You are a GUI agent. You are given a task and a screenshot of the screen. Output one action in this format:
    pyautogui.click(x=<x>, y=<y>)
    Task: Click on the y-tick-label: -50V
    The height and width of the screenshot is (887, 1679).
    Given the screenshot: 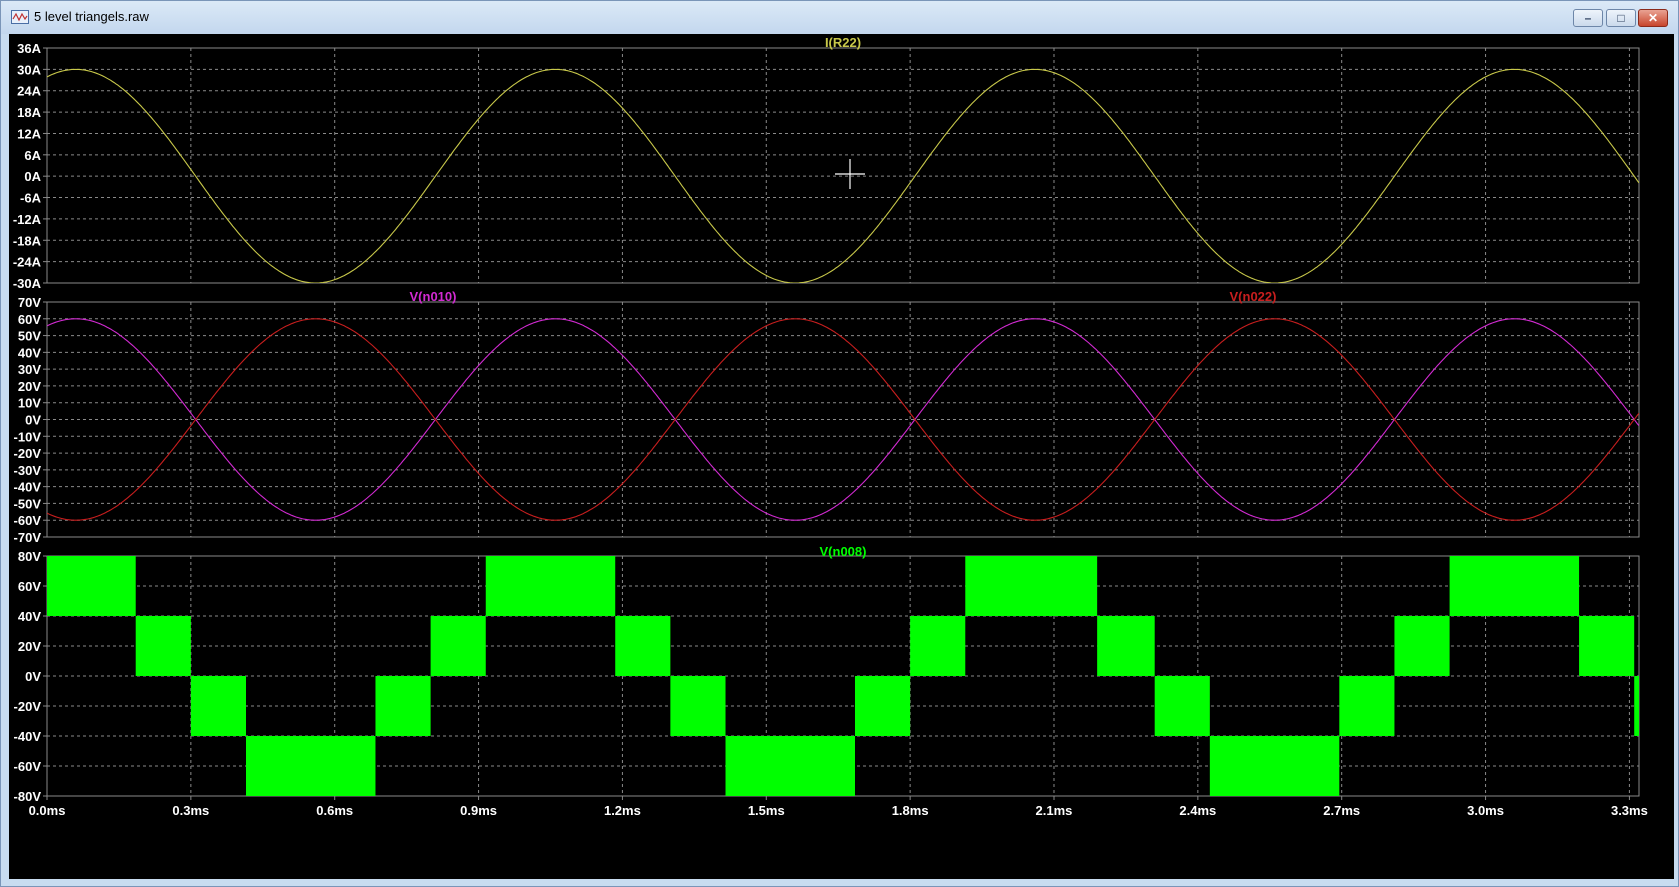 What is the action you would take?
    pyautogui.click(x=28, y=503)
    